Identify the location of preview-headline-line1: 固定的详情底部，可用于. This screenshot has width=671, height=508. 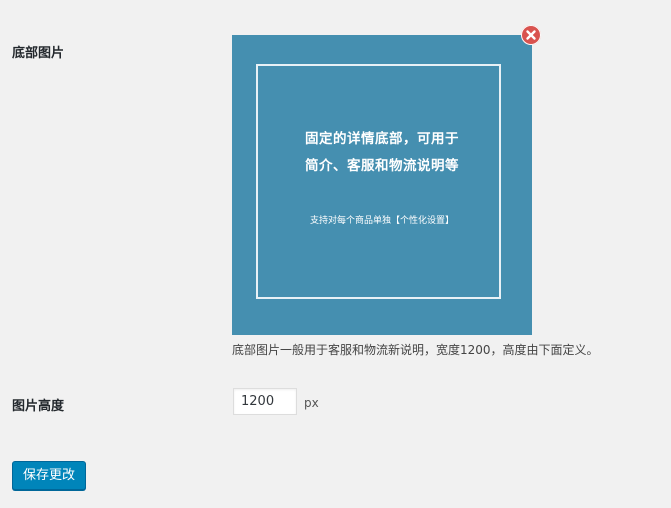
(382, 139).